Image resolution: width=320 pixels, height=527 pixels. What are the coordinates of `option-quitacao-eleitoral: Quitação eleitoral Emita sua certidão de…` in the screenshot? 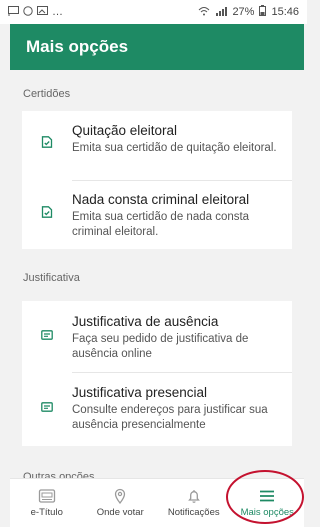 It's located at (157, 145).